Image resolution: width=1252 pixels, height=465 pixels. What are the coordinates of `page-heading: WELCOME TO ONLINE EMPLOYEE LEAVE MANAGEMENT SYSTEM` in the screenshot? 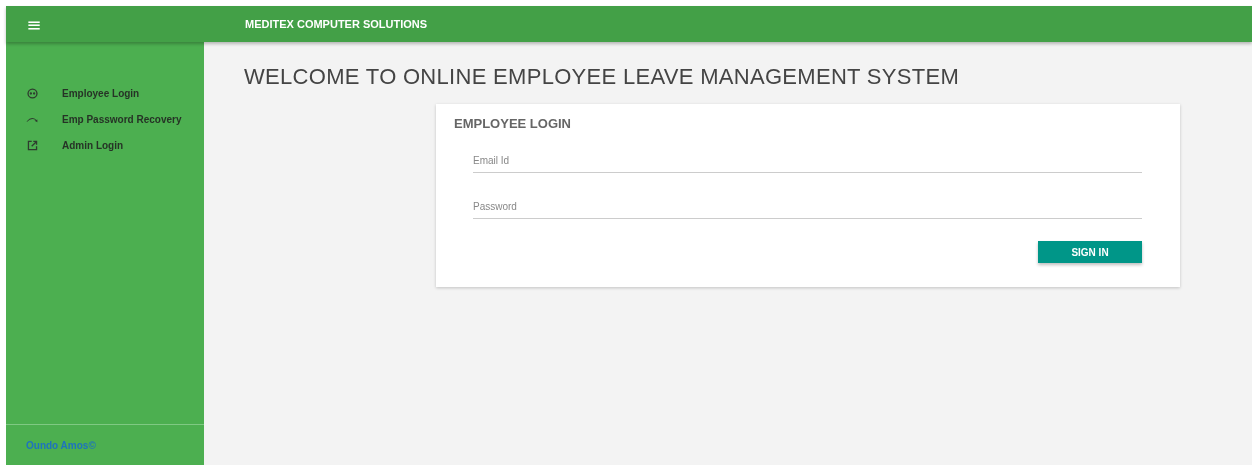 It's located at (602, 77).